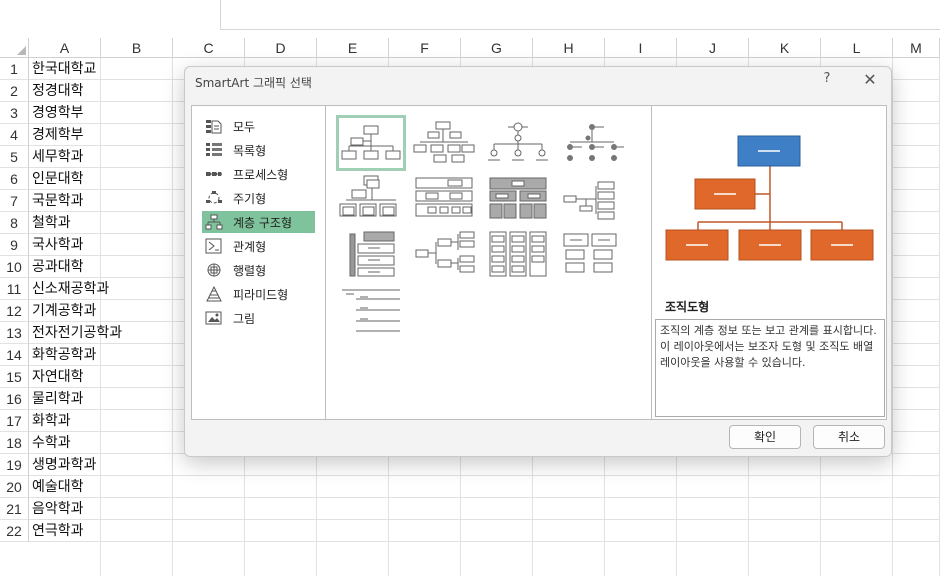 This screenshot has height=576, width=940. Describe the element at coordinates (258, 246) in the screenshot. I see `category-relationship: 관계형` at that location.